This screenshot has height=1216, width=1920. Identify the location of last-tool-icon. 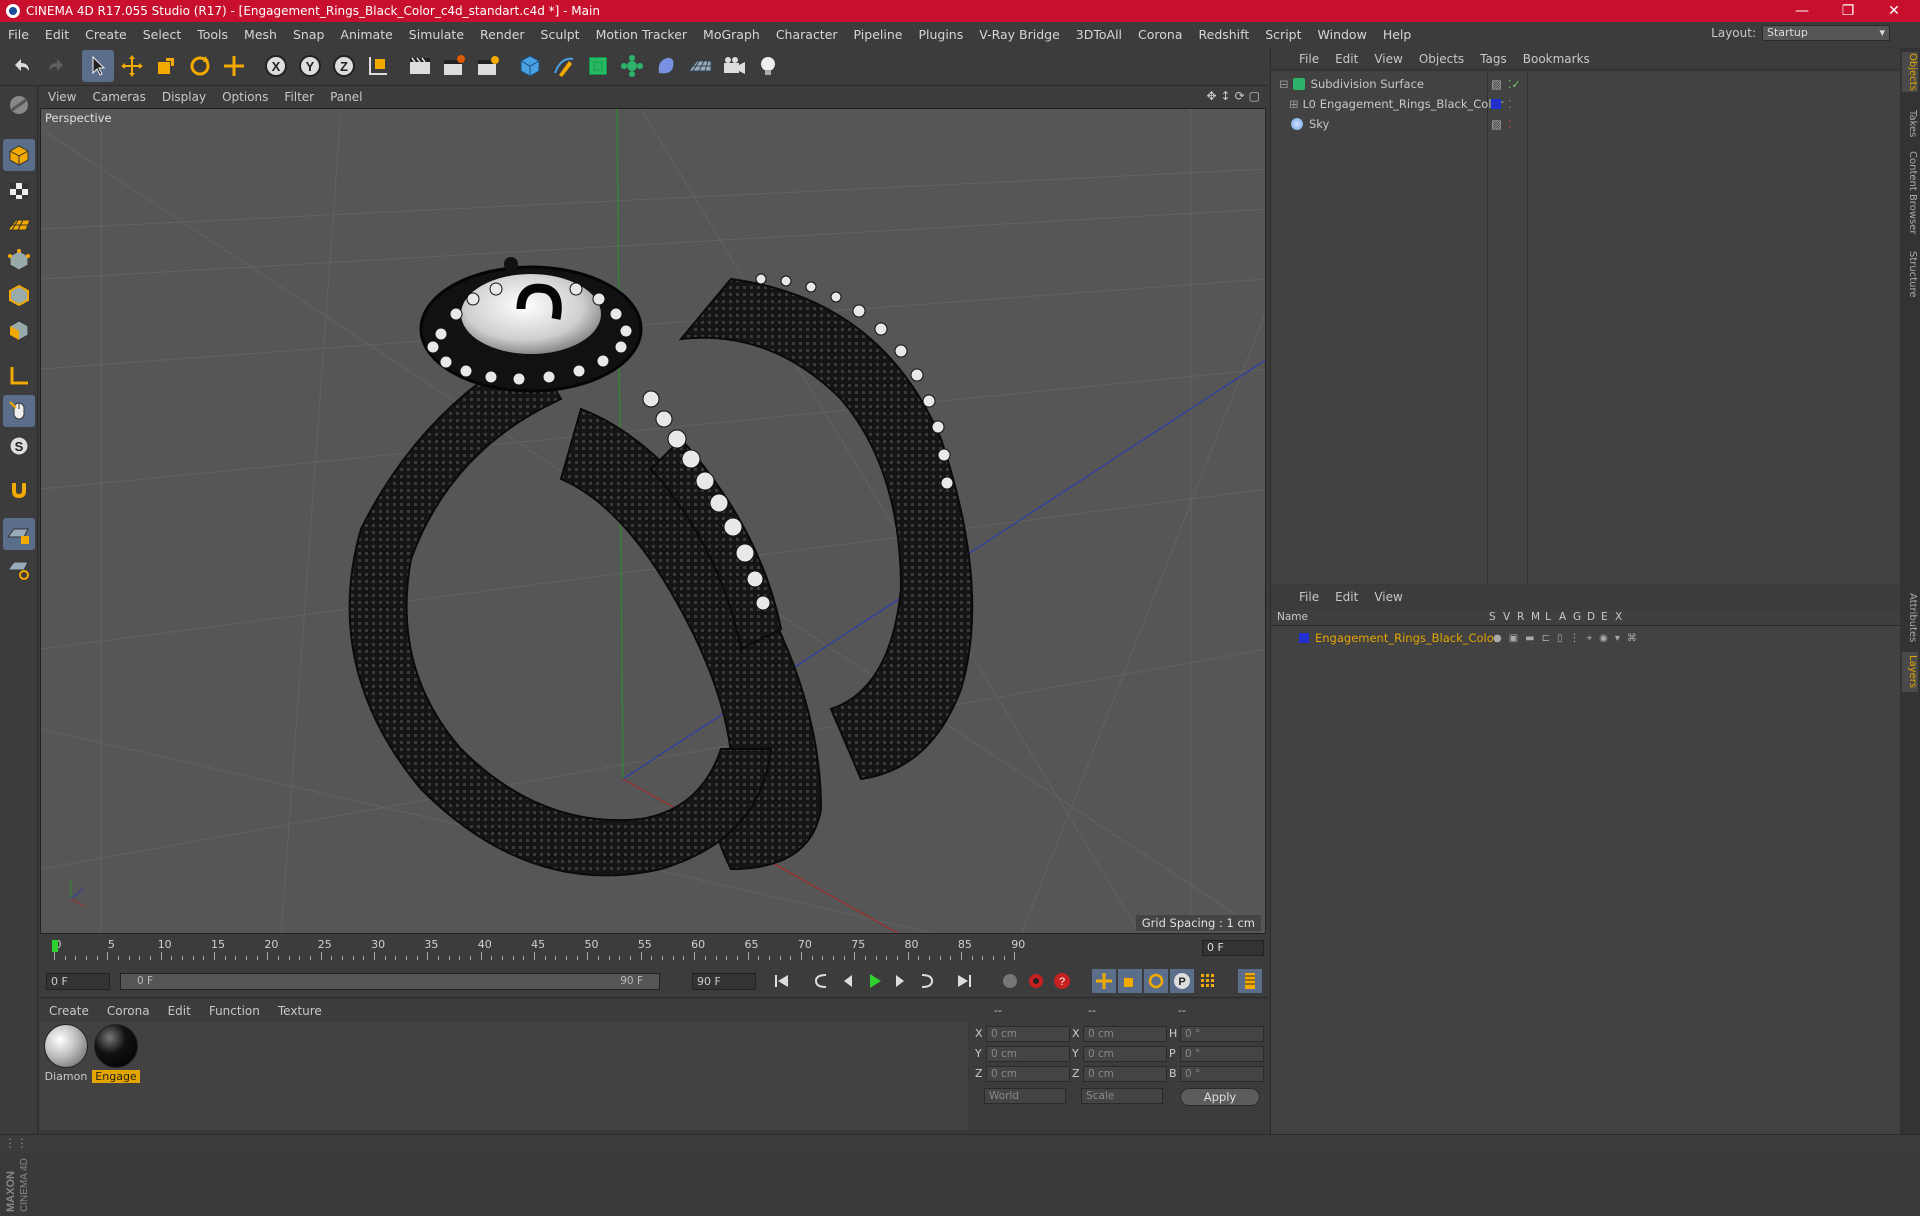
(234, 66).